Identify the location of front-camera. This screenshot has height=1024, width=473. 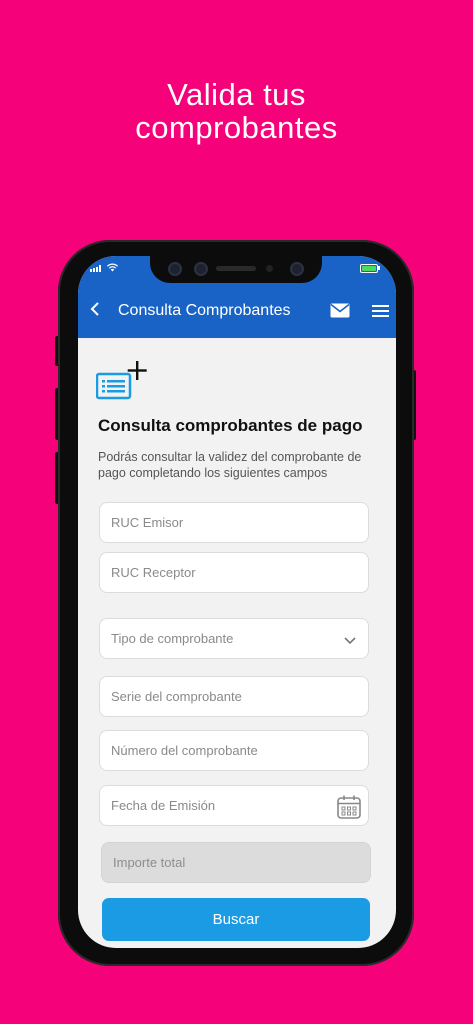
(175, 269).